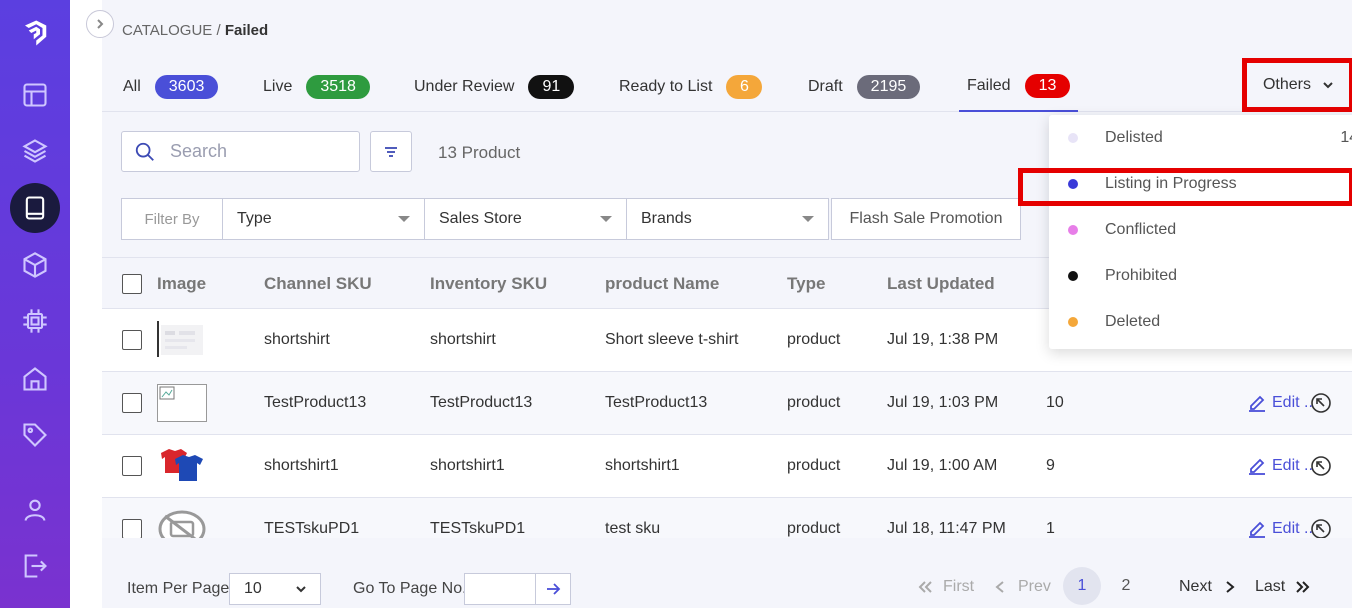 The height and width of the screenshot is (608, 1352). What do you see at coordinates (1195, 586) in the screenshot?
I see `next-label: Next` at bounding box center [1195, 586].